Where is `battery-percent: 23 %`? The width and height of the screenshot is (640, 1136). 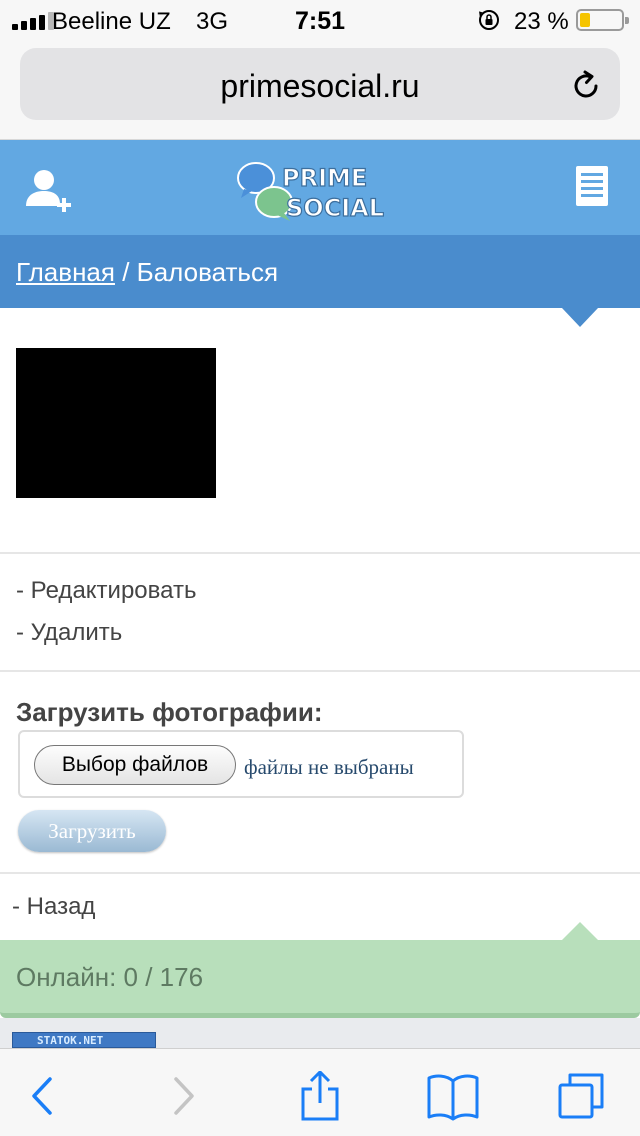
battery-percent: 23 % is located at coordinates (541, 21).